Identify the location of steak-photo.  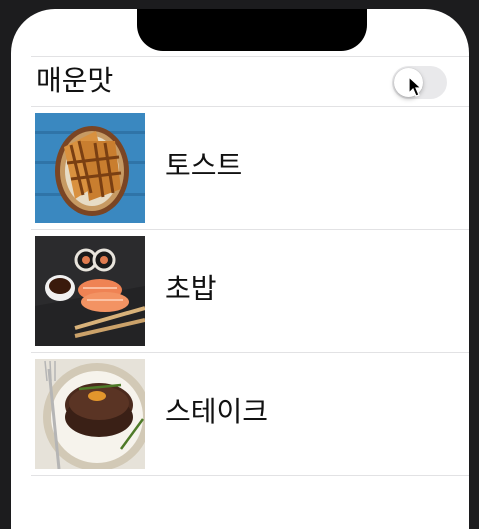
(90, 414).